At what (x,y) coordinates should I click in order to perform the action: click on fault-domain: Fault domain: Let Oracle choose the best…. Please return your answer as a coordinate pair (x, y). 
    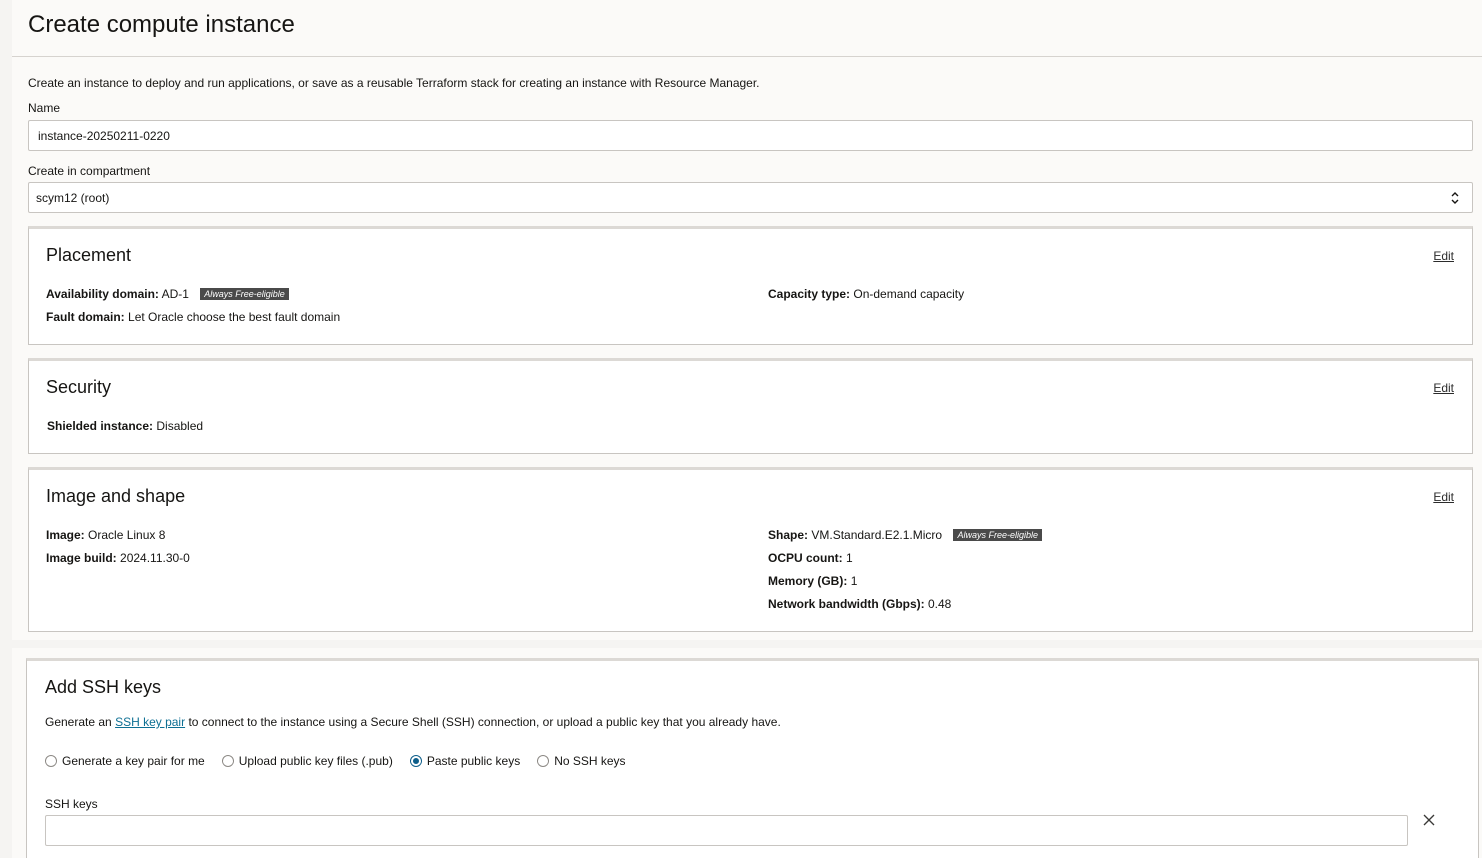
    Looking at the image, I should click on (193, 317).